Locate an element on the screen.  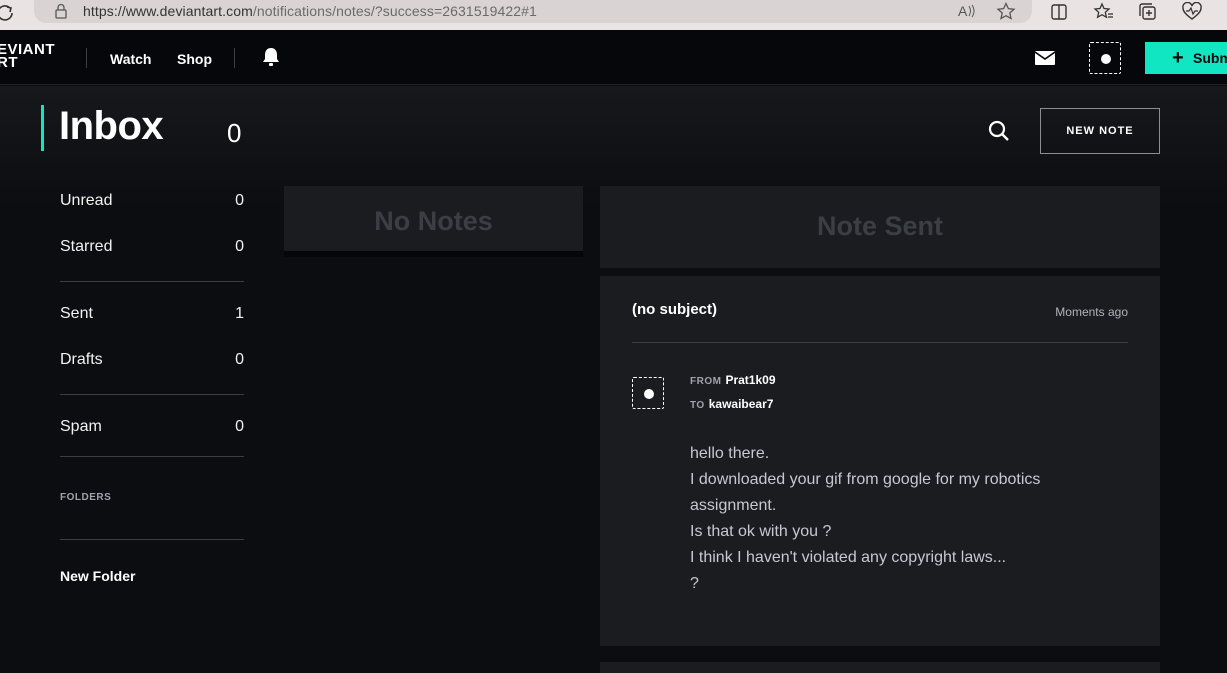
sidebar-item-drafts: Drafts 0 is located at coordinates (152, 363).